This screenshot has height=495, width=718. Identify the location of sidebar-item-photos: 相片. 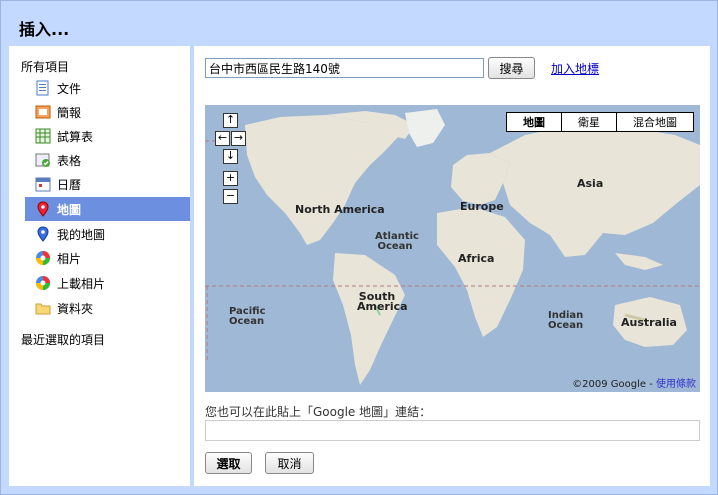
(107, 258).